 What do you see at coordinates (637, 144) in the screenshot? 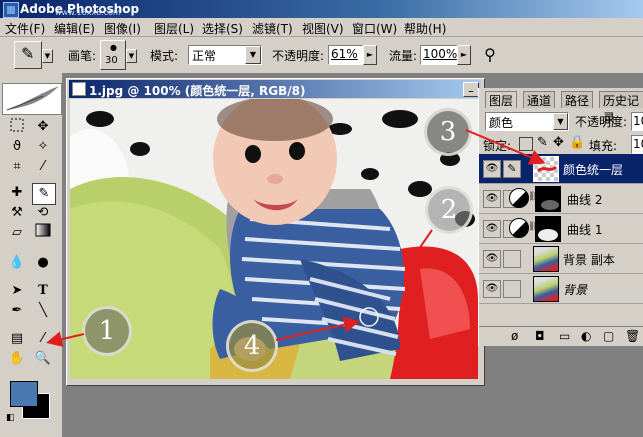
I see `fill-input: 10` at bounding box center [637, 144].